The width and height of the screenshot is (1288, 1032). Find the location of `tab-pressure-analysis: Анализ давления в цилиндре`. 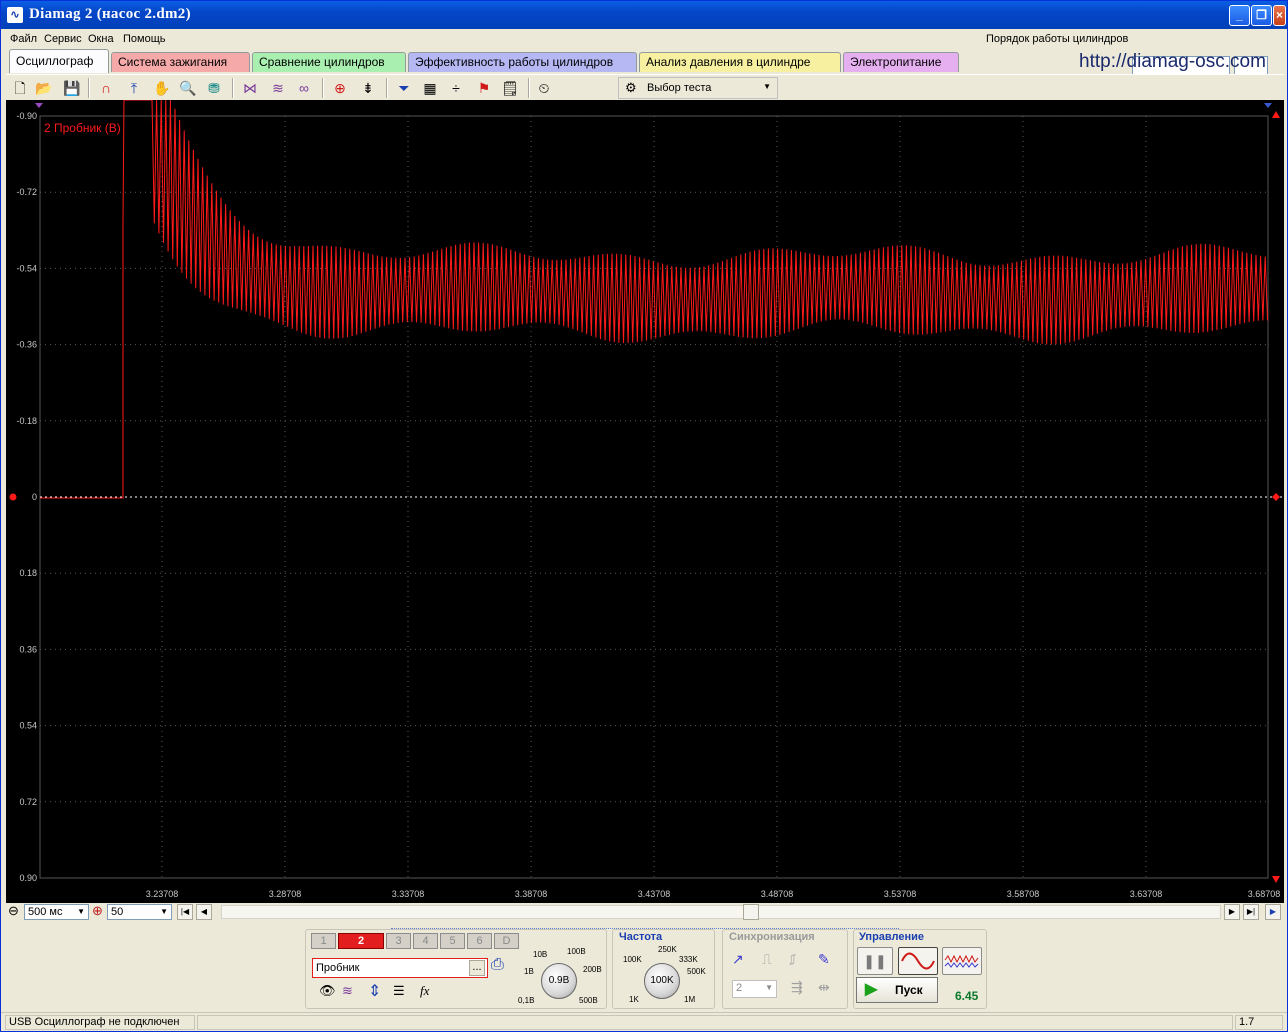

tab-pressure-analysis: Анализ давления в цилиндре is located at coordinates (740, 62).